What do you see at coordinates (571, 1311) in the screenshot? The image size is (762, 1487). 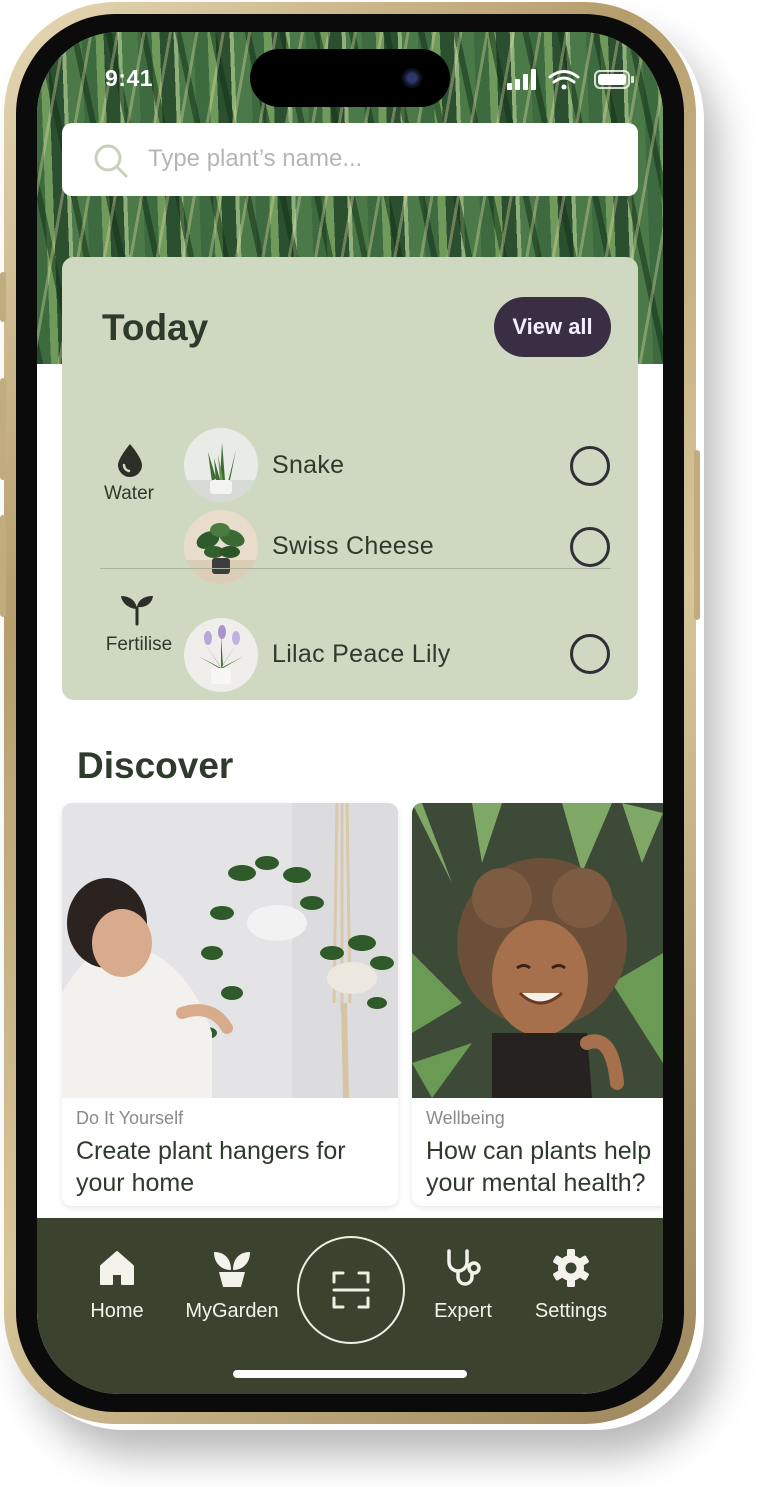 I see `nav-label-settings: Settings` at bounding box center [571, 1311].